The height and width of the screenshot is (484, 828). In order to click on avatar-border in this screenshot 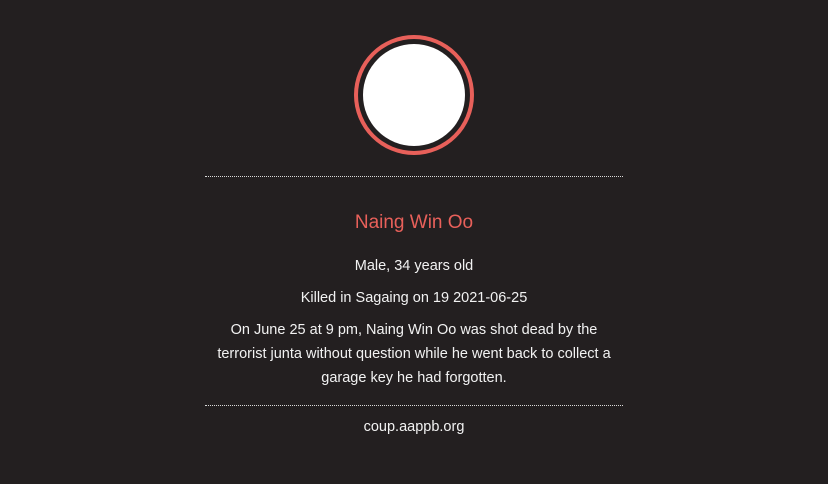, I will do `click(414, 95)`.